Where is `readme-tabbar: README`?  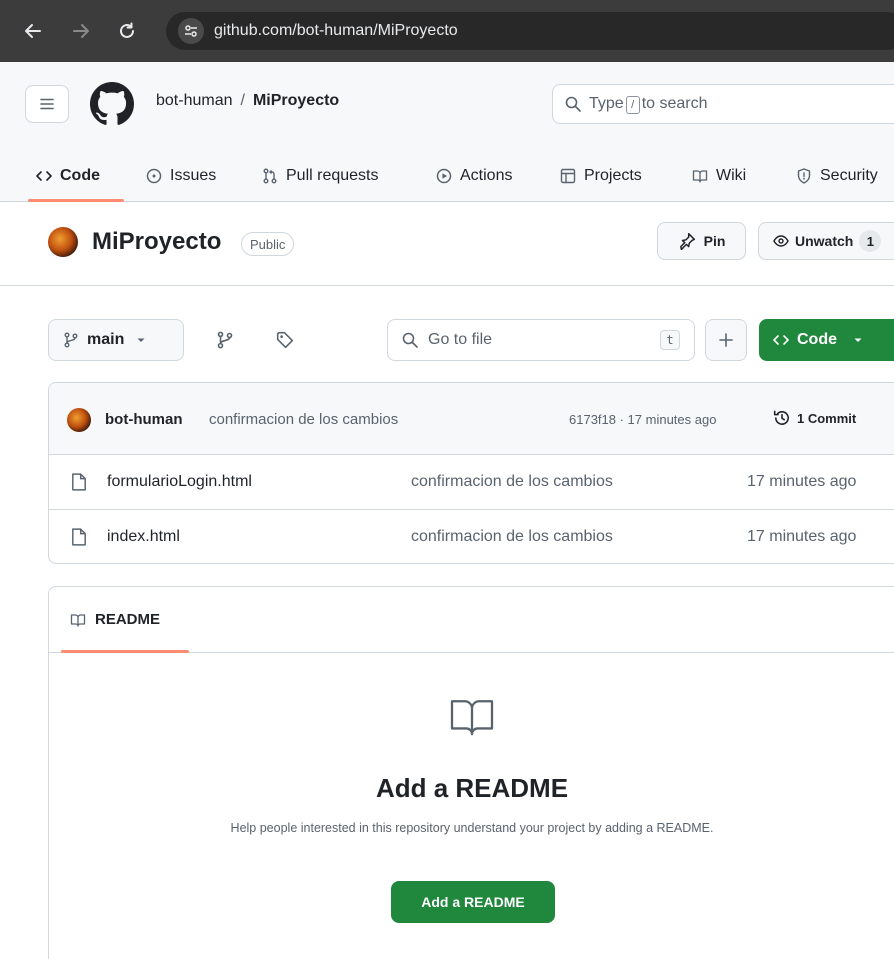 readme-tabbar: README is located at coordinates (471, 620).